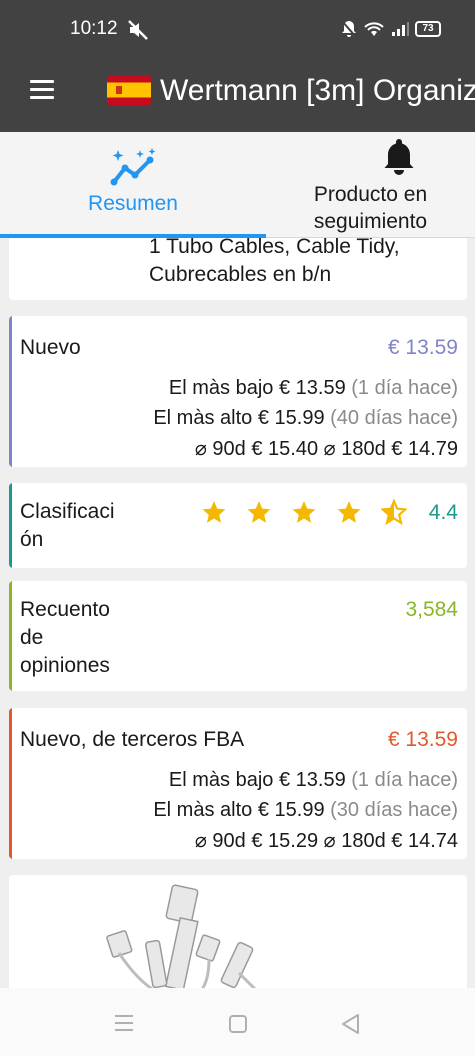  What do you see at coordinates (404, 388) in the screenshot?
I see `nuevo-lowest-ago: (1 día hace)` at bounding box center [404, 388].